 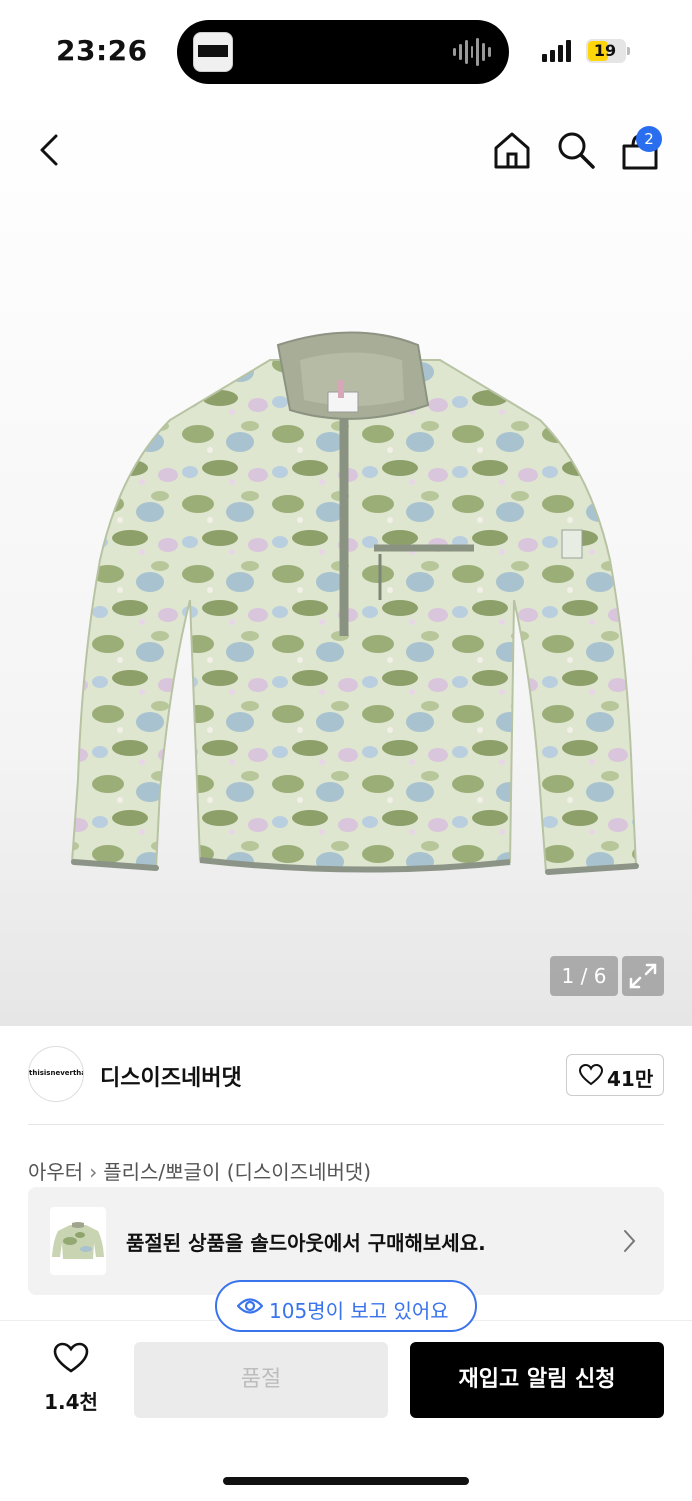 I want to click on chevron-right-icon, so click(x=630, y=1241).